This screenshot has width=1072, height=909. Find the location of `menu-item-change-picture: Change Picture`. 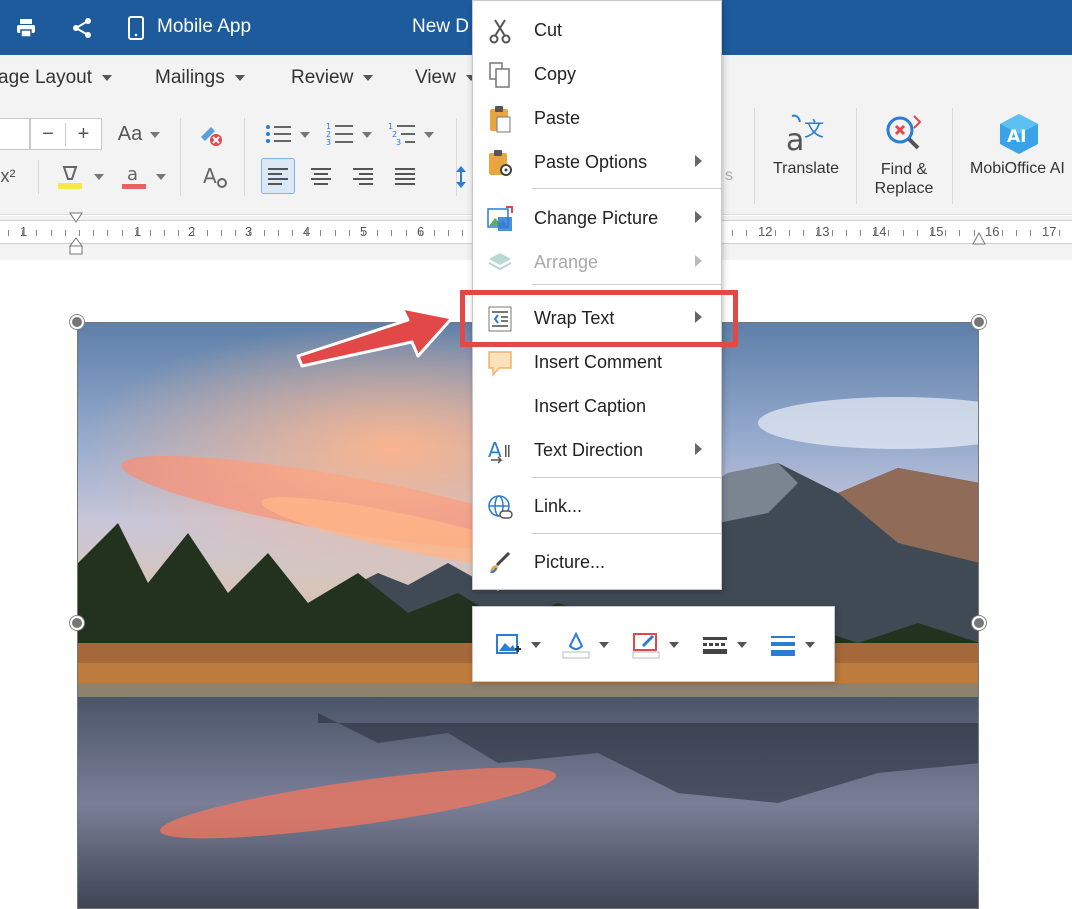

menu-item-change-picture: Change Picture is located at coordinates (597, 218).